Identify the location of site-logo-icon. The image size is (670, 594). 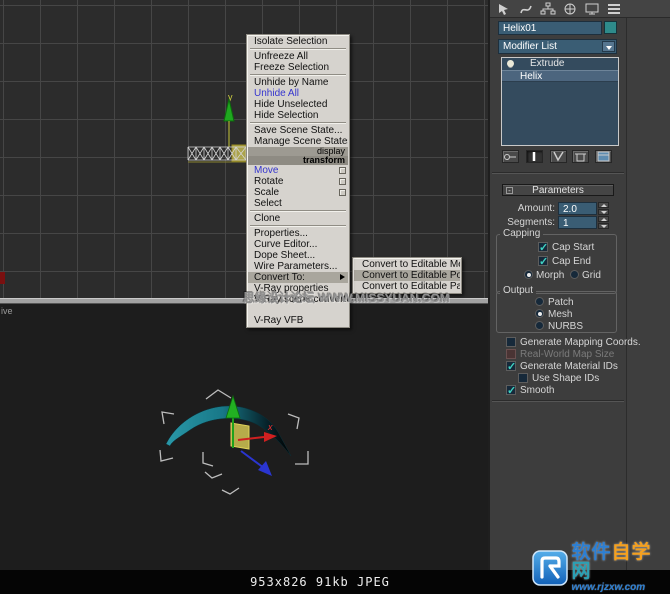
(550, 568).